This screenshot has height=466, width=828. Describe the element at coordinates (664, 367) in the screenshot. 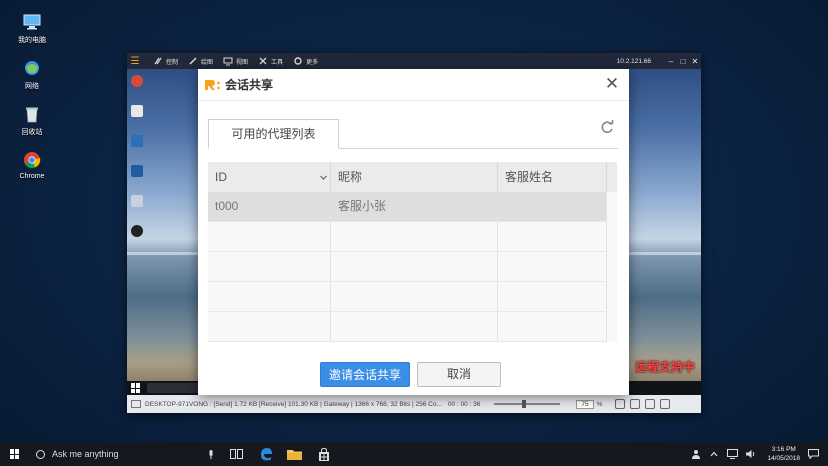

I see `remote-support-watermark: 远程支持中` at that location.